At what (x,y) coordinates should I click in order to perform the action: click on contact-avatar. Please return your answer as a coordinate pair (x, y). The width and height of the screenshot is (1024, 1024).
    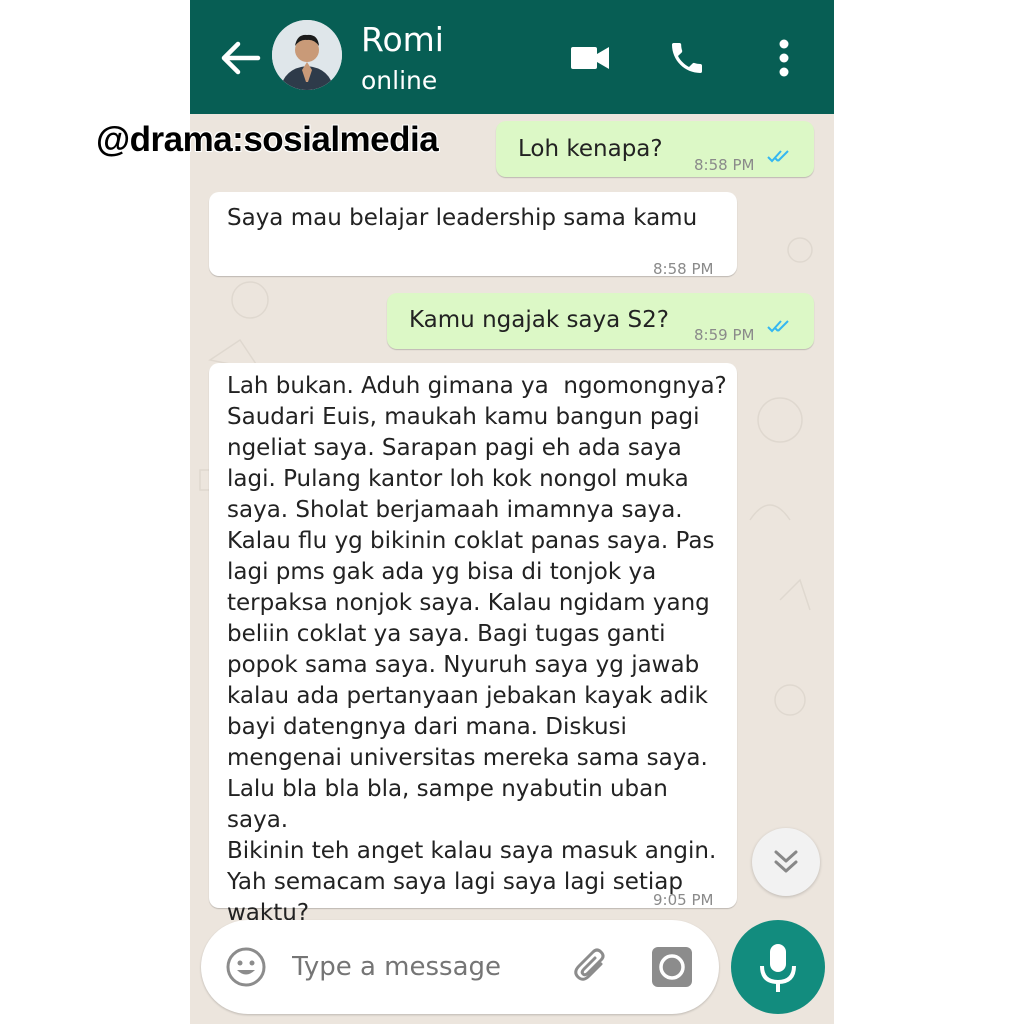
    Looking at the image, I should click on (307, 55).